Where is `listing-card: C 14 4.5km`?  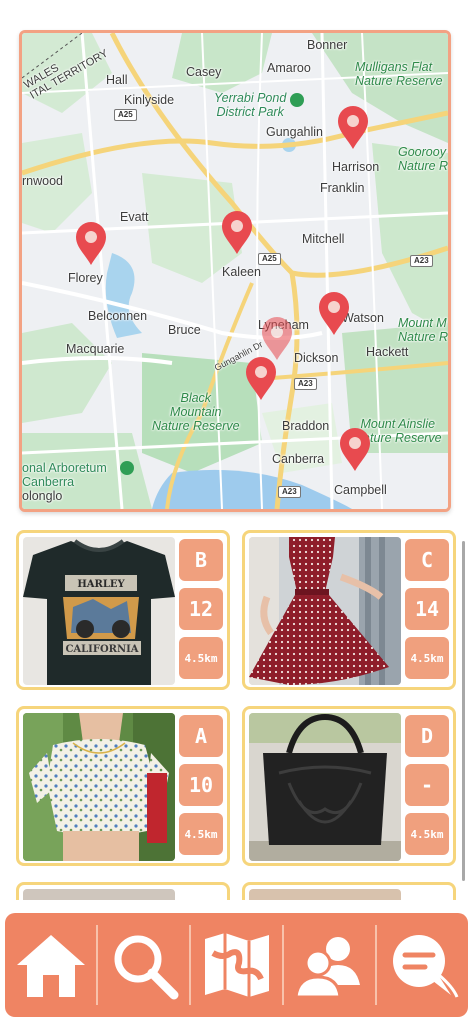 listing-card: C 14 4.5km is located at coordinates (349, 610).